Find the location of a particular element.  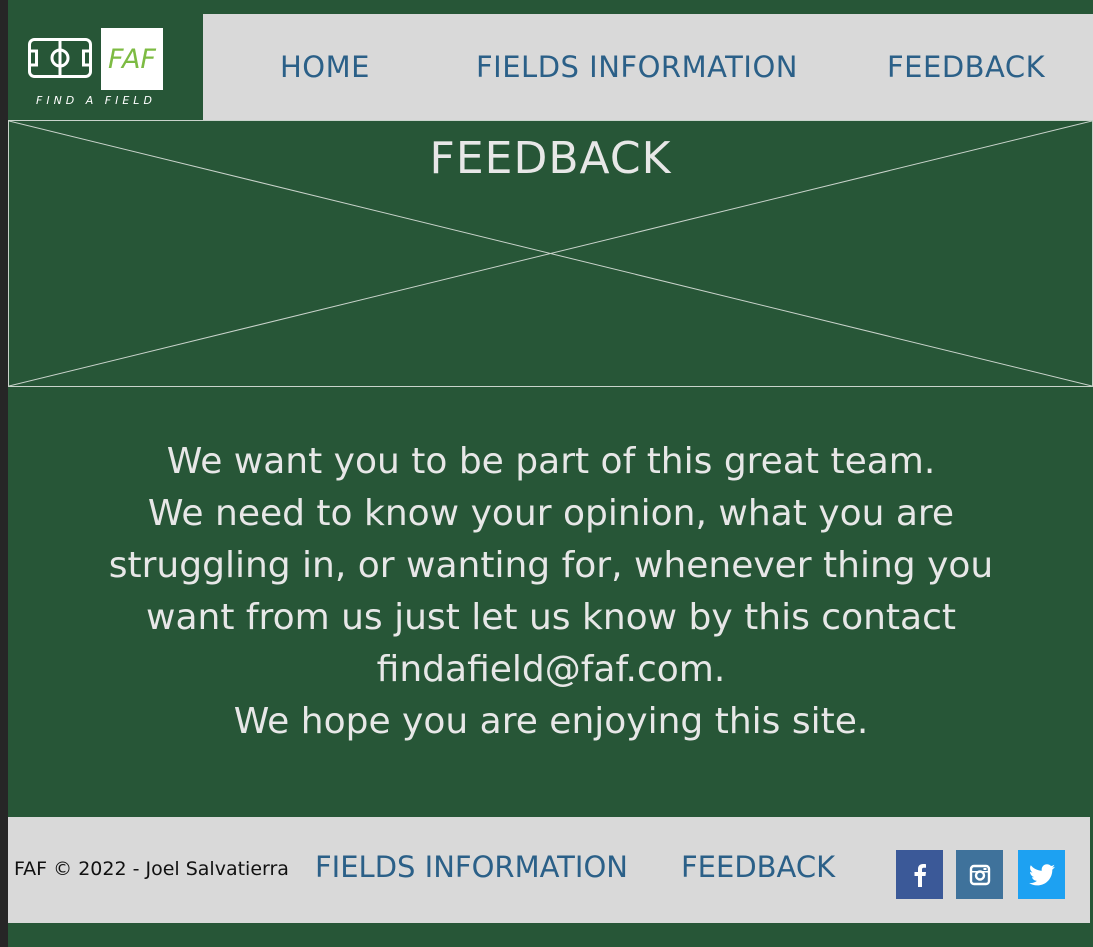

instagram-icon is located at coordinates (979, 874).